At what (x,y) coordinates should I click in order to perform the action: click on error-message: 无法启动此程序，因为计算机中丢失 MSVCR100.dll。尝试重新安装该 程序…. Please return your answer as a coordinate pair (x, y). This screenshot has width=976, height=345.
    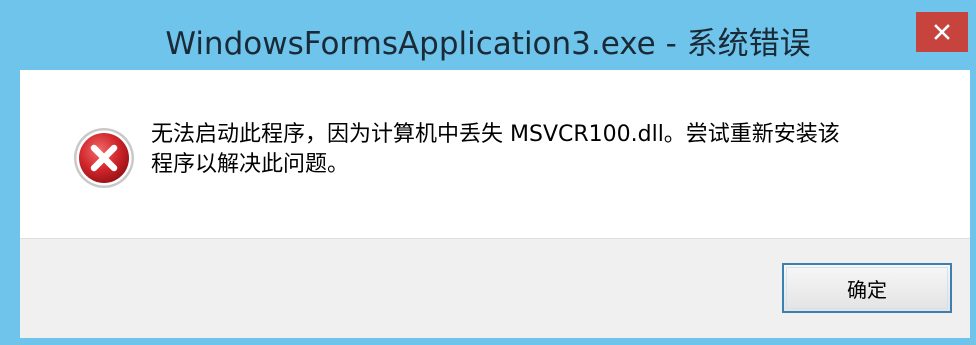
    Looking at the image, I should click on (541, 150).